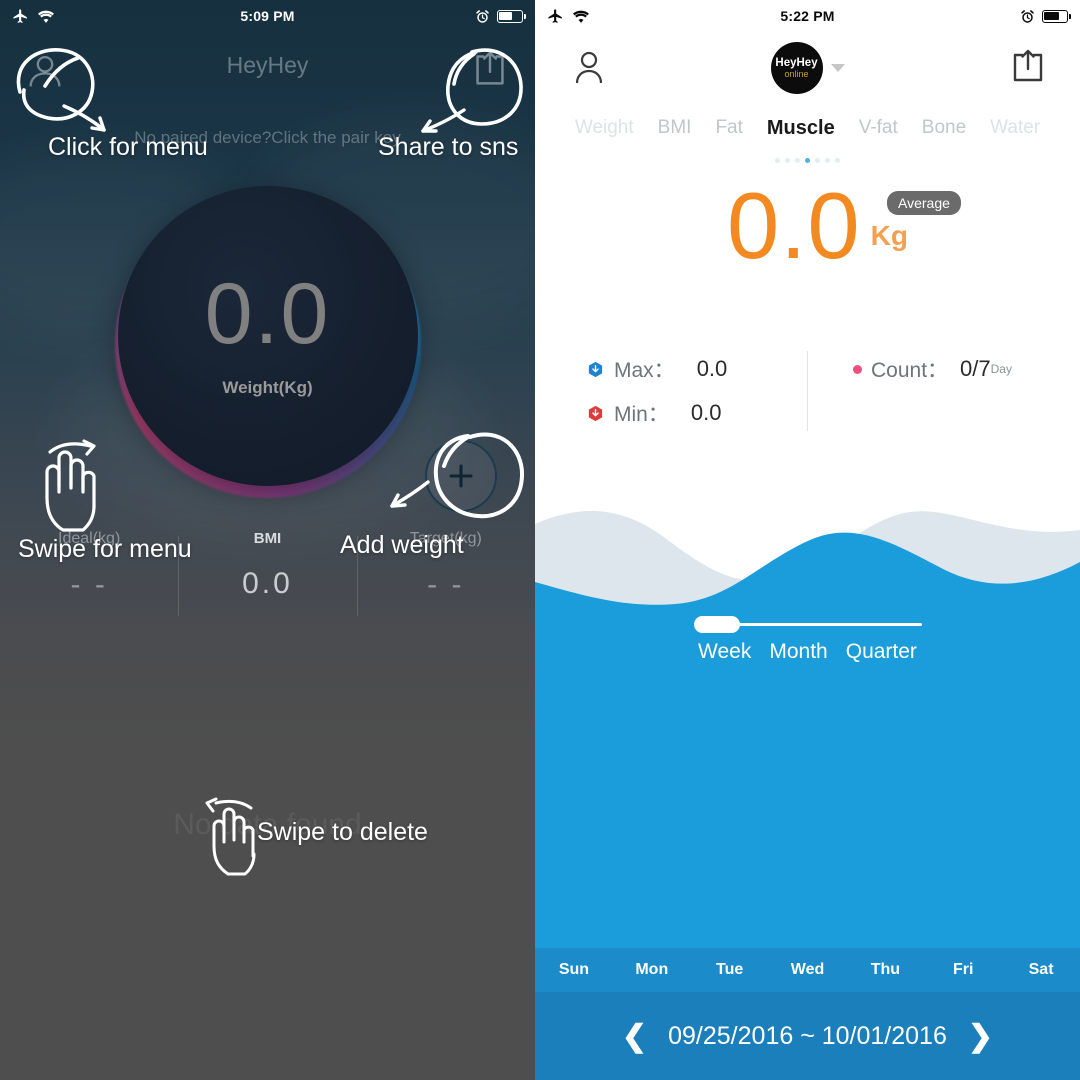 The height and width of the screenshot is (1080, 1080). I want to click on metric-min-value: 0.0, so click(706, 412).